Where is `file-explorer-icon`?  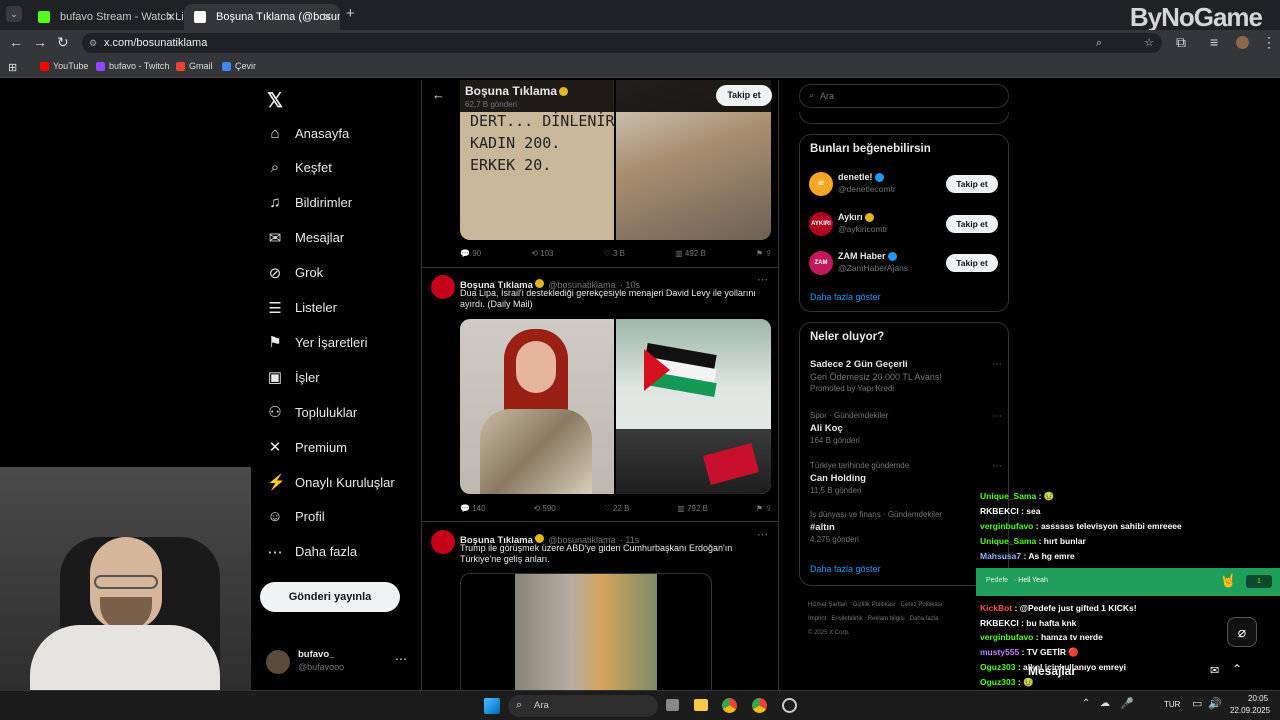 file-explorer-icon is located at coordinates (701, 705).